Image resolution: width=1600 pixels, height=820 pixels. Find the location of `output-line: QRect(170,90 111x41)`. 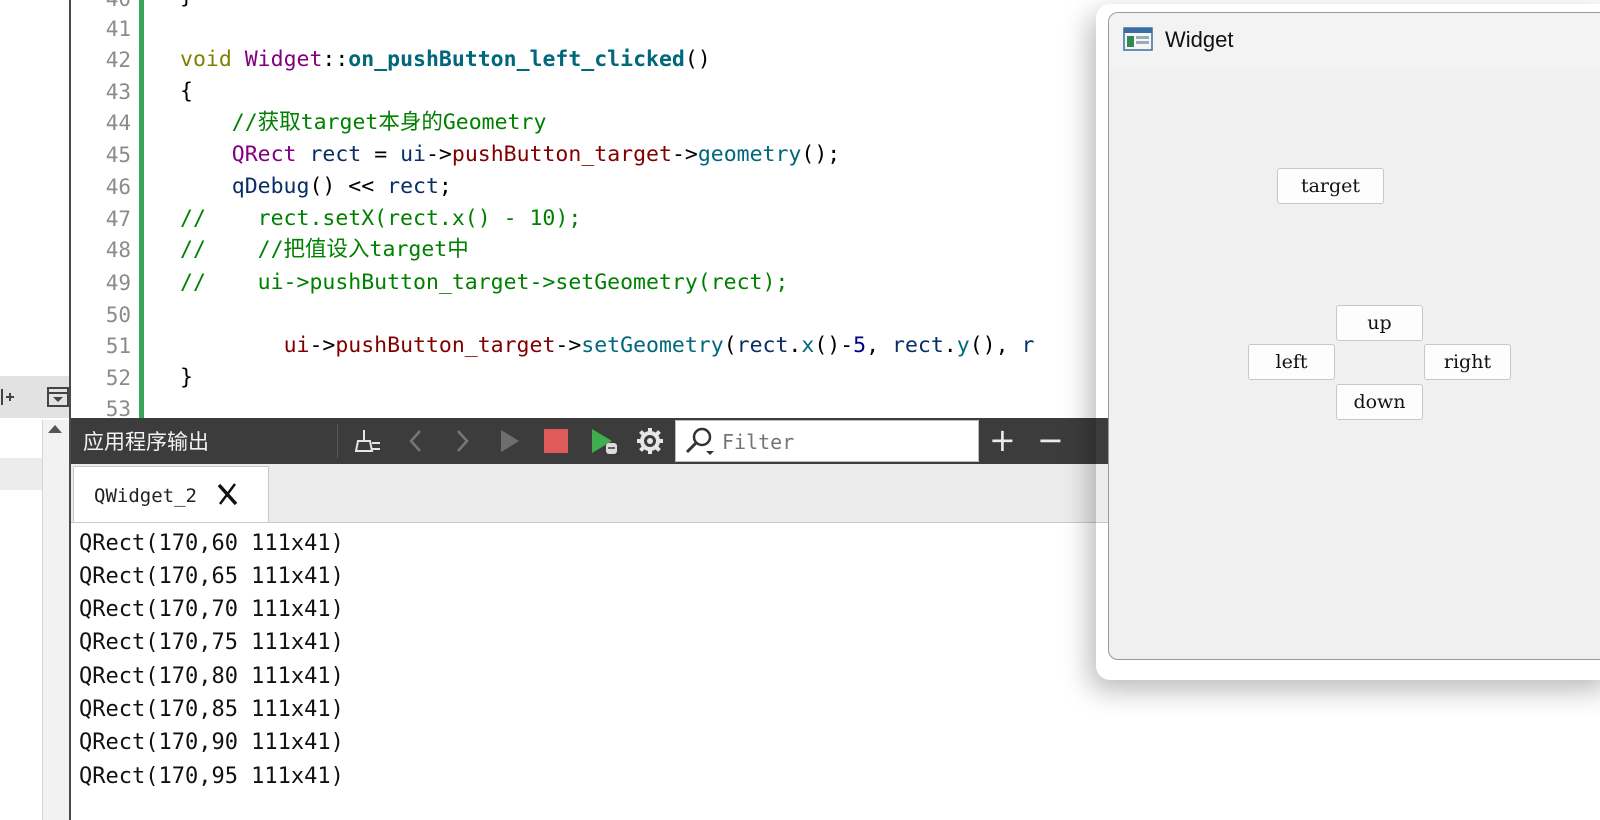

output-line: QRect(170,90 111x41) is located at coordinates (211, 742).